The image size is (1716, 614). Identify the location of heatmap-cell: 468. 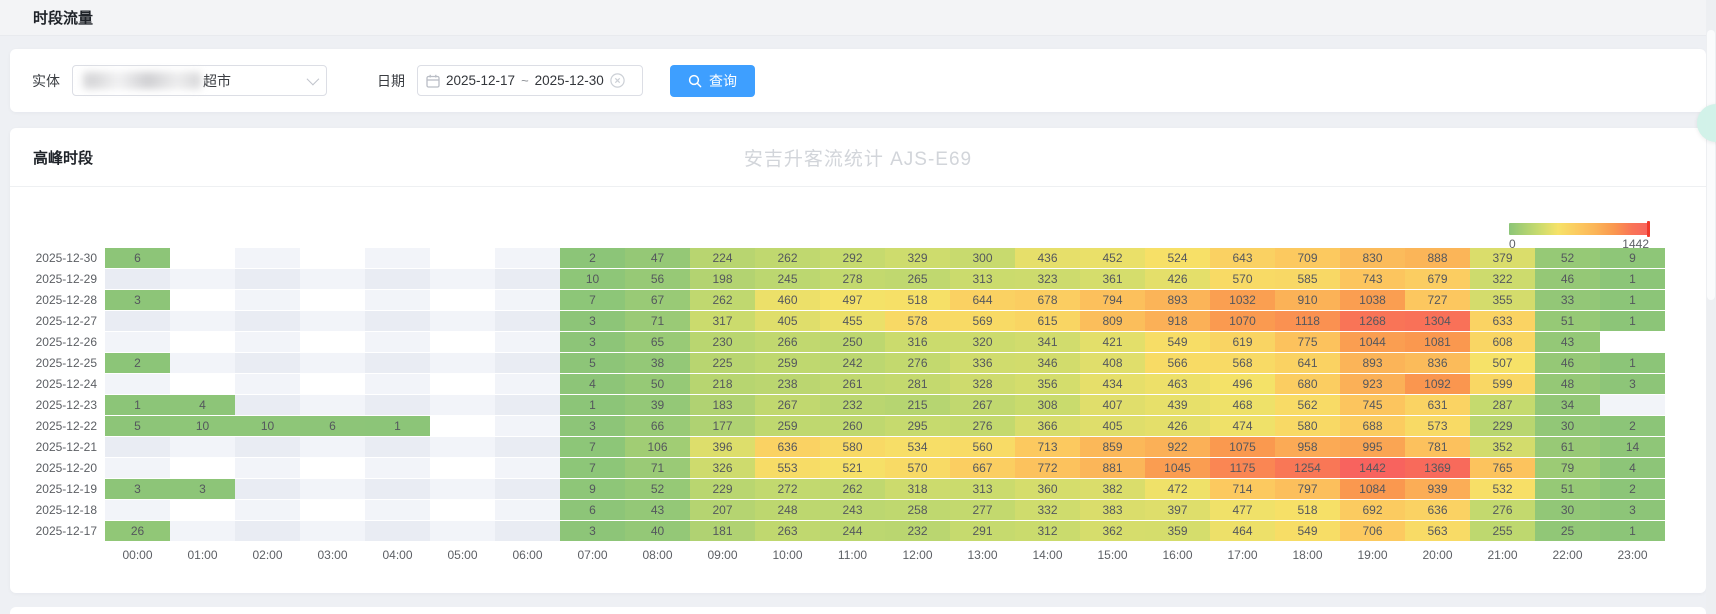
(1242, 405).